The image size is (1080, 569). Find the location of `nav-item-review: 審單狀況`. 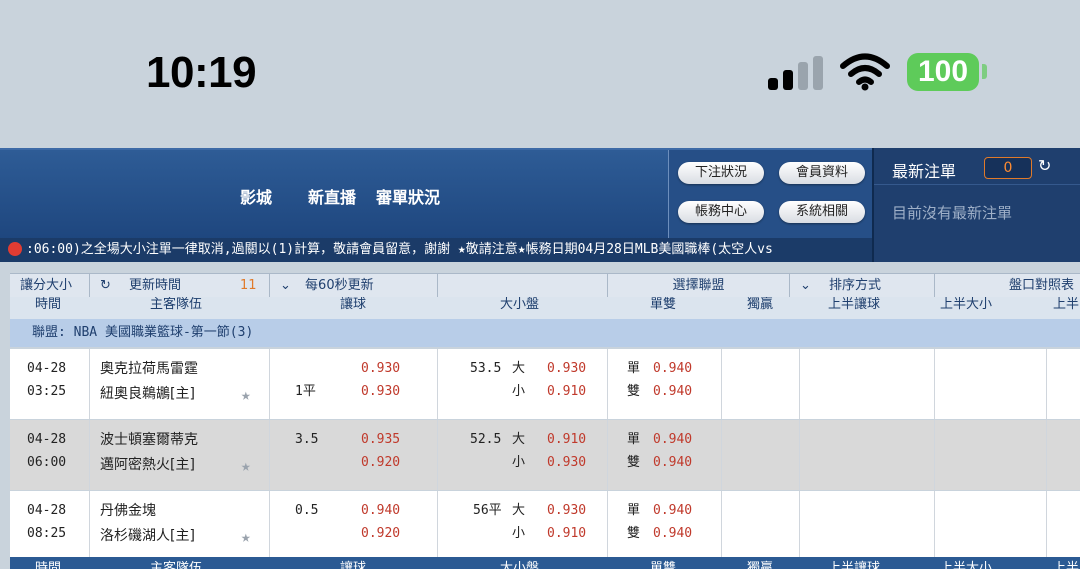

nav-item-review: 審單狀況 is located at coordinates (408, 196).